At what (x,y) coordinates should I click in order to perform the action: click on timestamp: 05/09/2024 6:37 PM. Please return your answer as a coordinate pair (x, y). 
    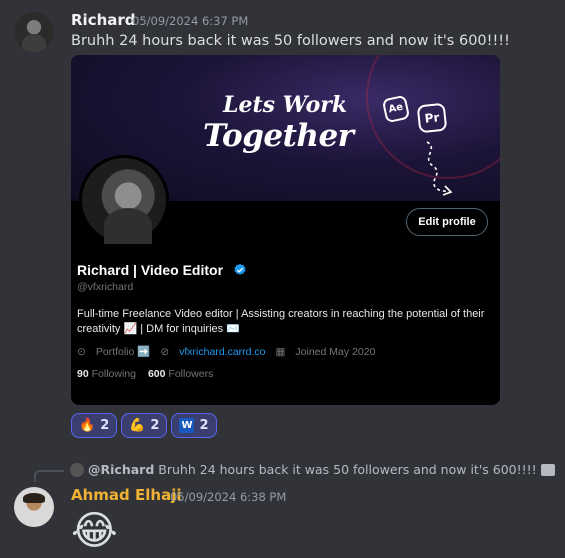
    Looking at the image, I should click on (190, 21).